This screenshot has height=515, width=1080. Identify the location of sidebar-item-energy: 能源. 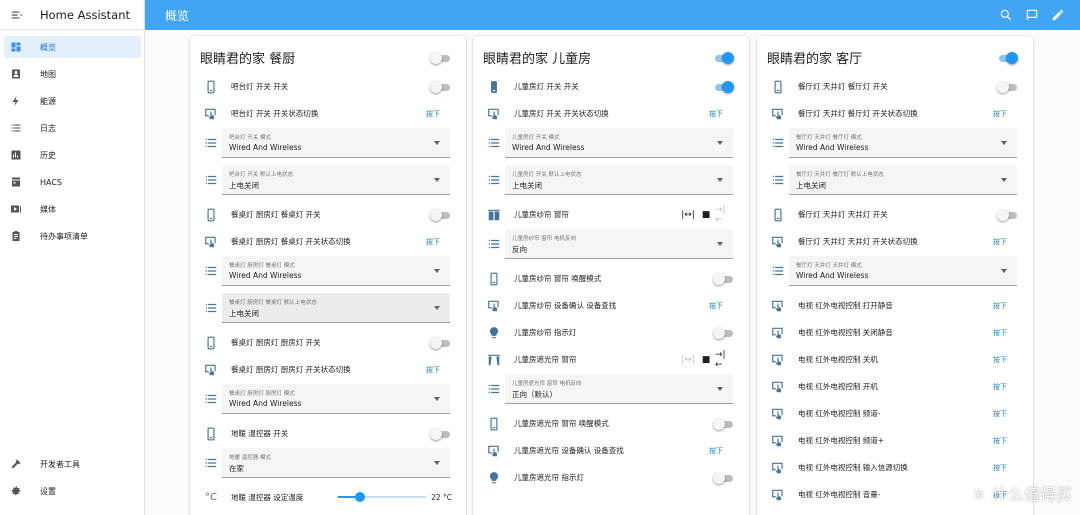
(72, 101).